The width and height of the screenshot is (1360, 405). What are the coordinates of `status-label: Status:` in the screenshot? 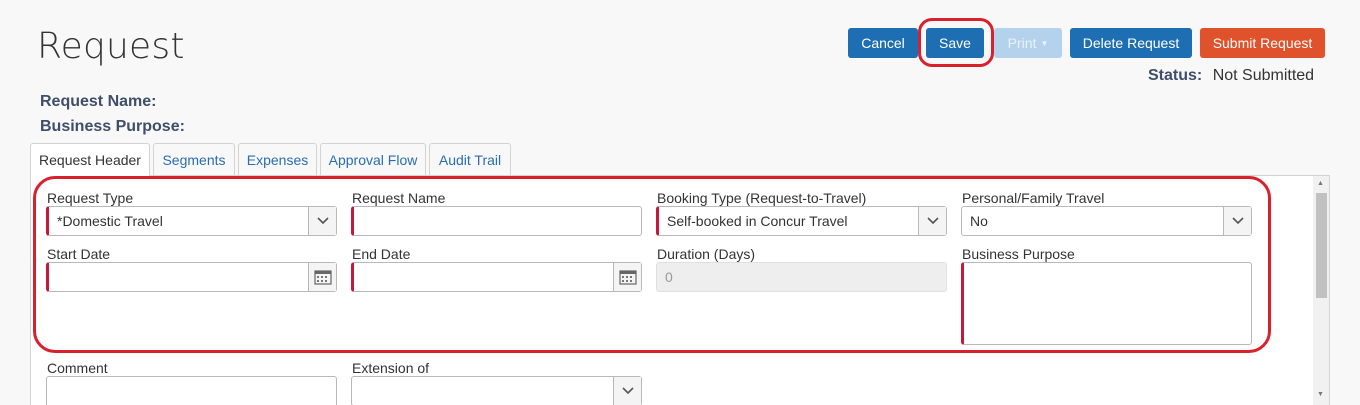 It's located at (1175, 75).